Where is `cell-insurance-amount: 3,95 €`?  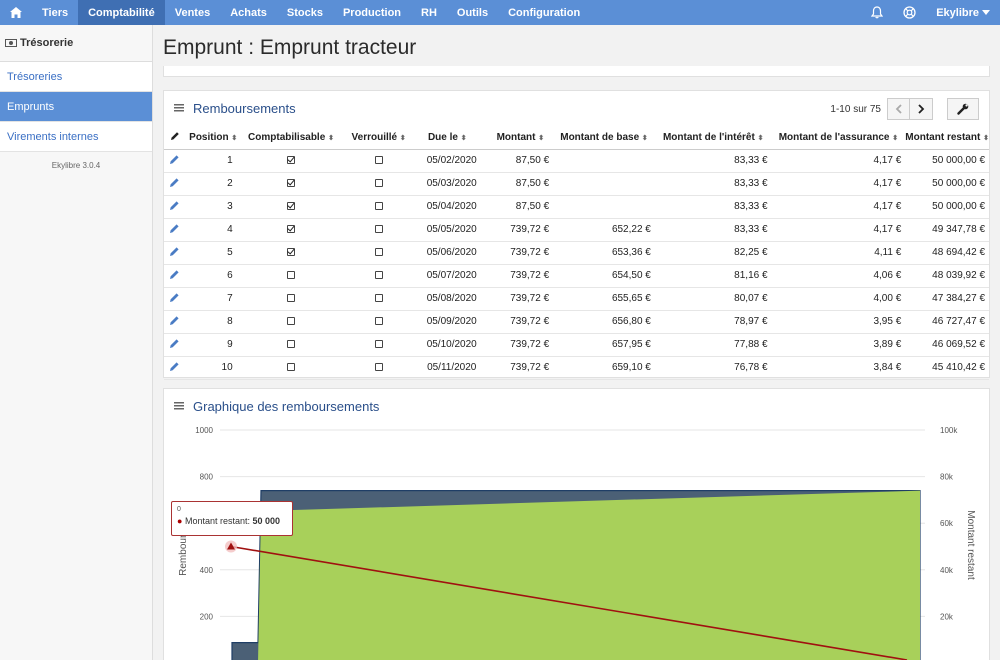 cell-insurance-amount: 3,95 € is located at coordinates (838, 322).